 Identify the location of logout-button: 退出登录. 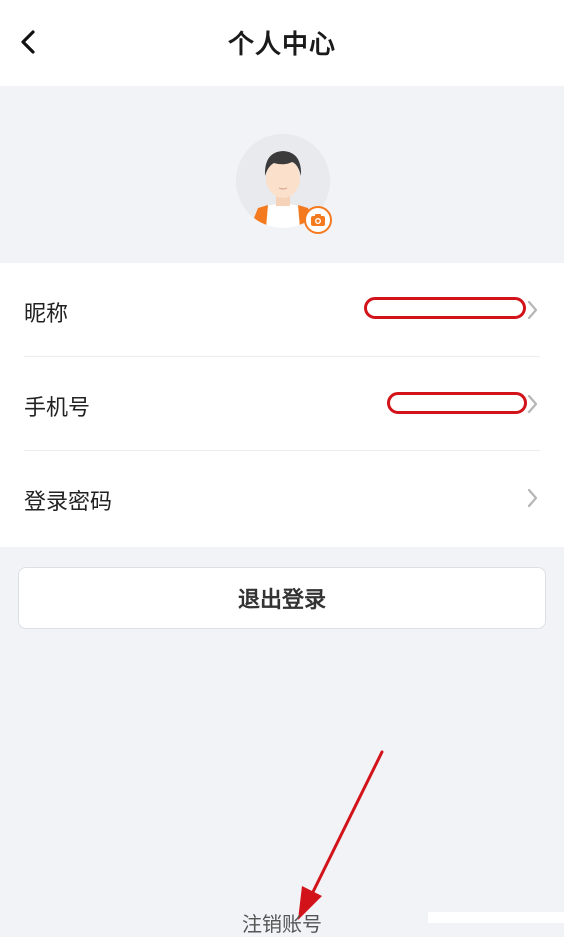
(282, 598).